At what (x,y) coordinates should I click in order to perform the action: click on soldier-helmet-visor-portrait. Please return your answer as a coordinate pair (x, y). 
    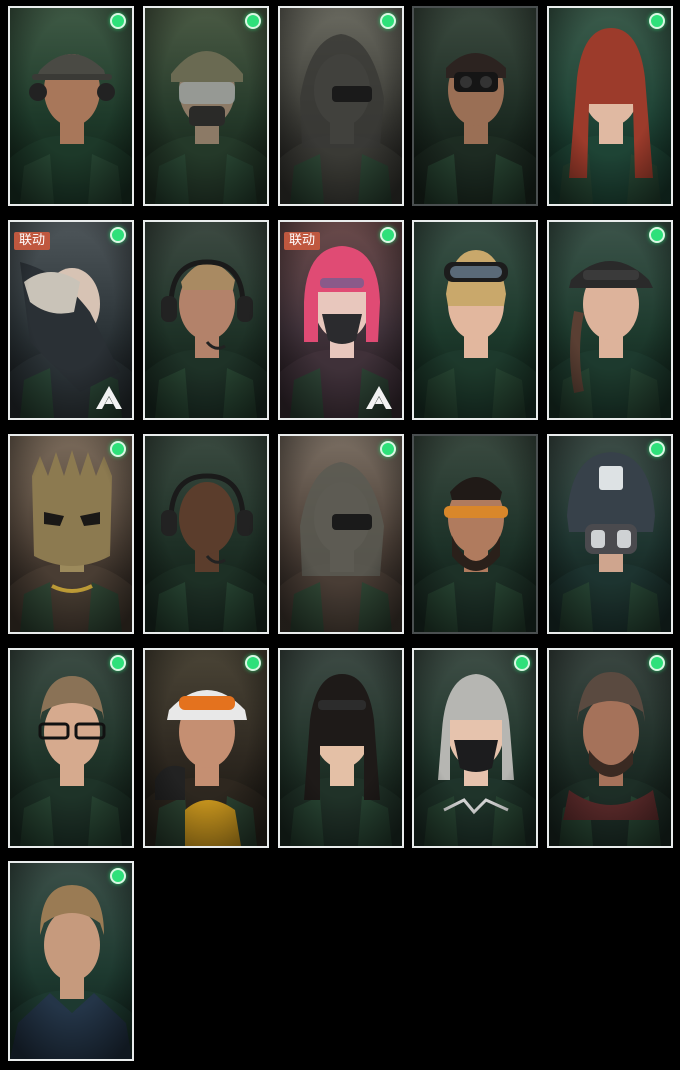
    Looking at the image, I should click on (206, 106).